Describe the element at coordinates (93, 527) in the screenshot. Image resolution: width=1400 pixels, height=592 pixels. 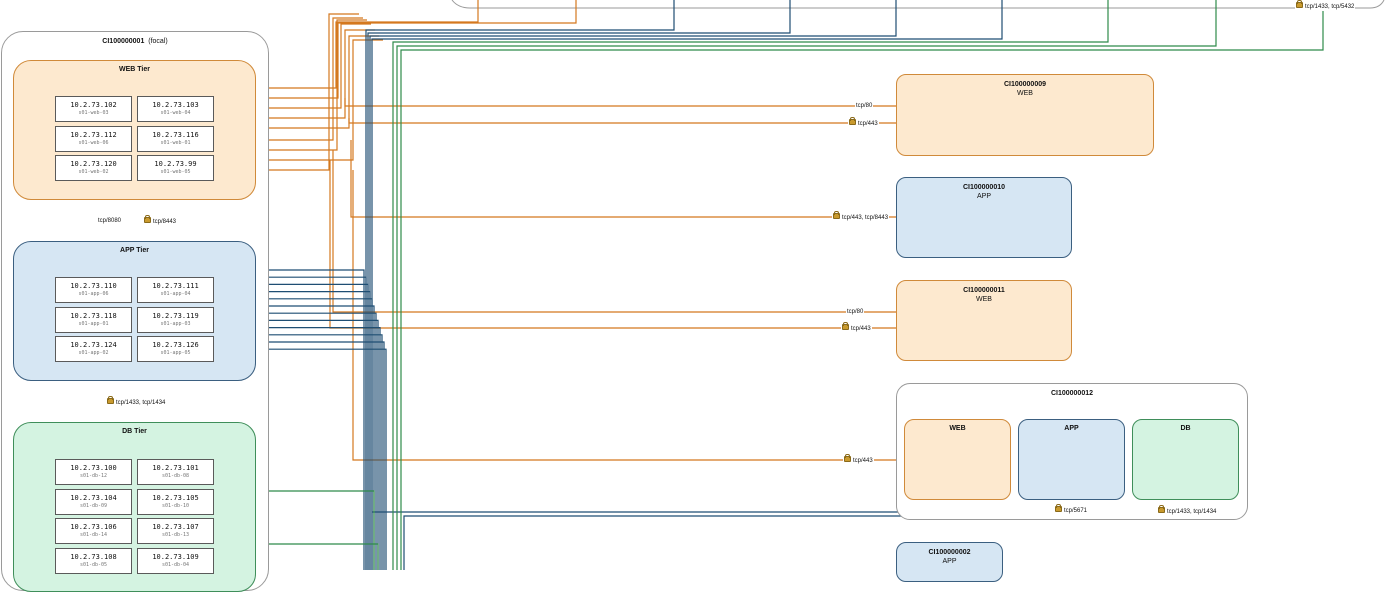
I see `node-ip: 10.2.73.106` at that location.